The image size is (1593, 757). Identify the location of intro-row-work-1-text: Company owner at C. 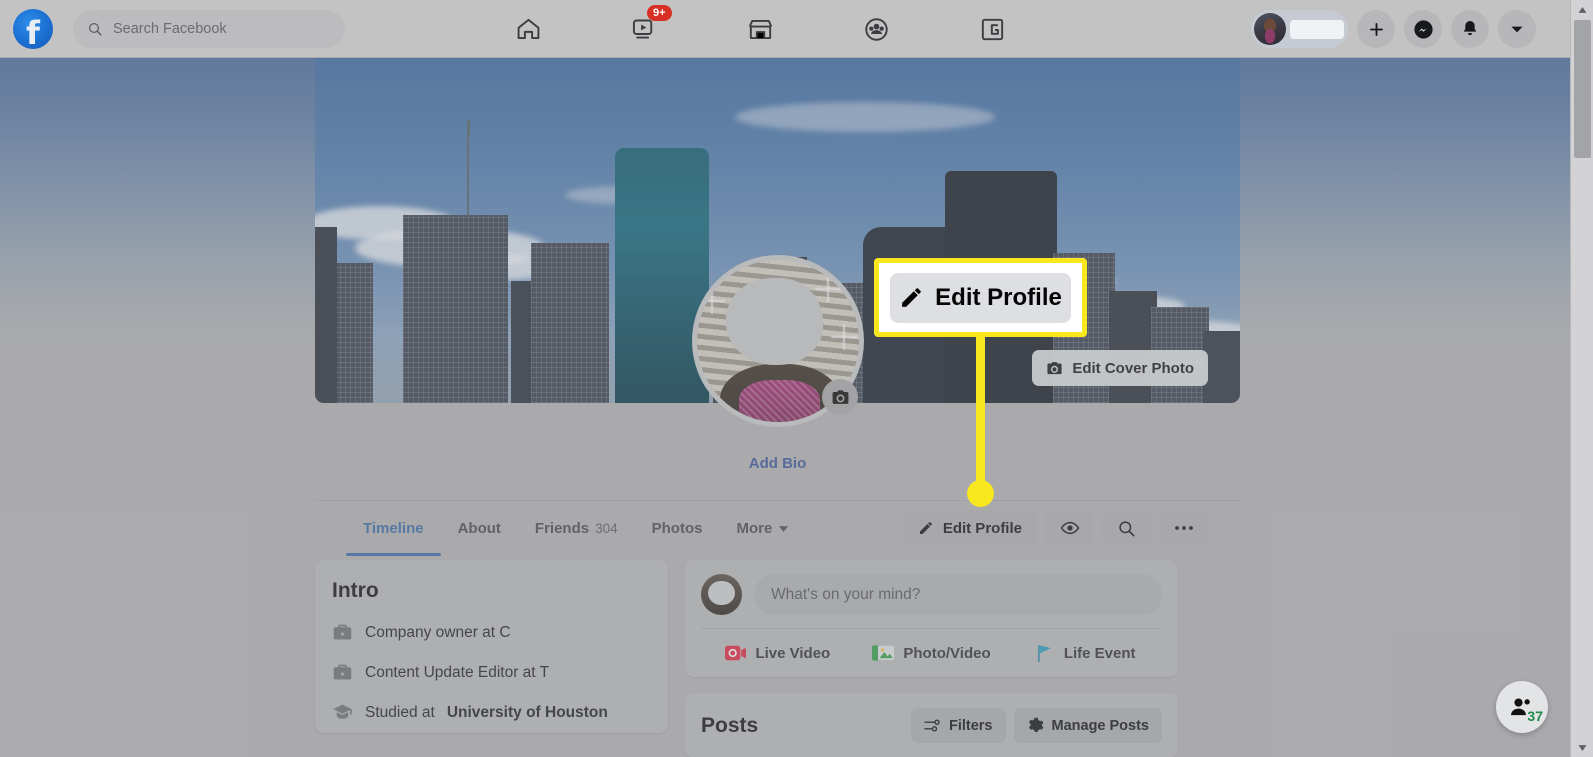
(438, 632).